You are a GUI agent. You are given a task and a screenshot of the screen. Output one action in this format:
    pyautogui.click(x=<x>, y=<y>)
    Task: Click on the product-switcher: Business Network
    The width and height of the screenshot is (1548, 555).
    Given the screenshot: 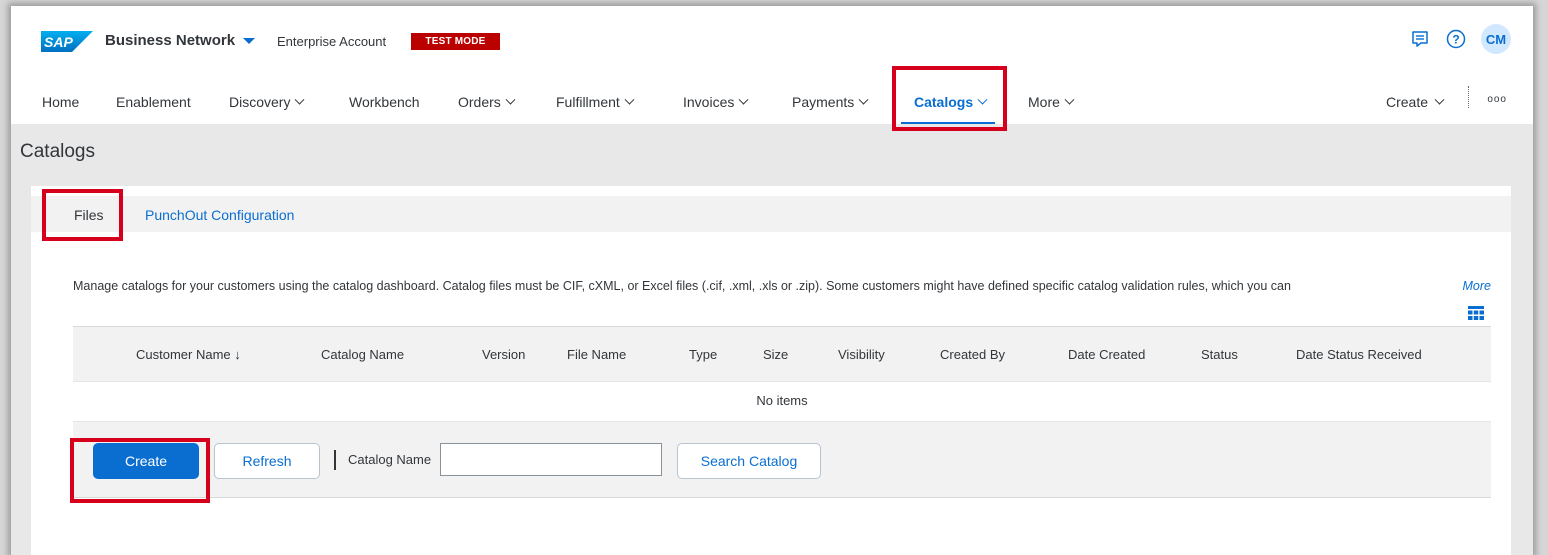 What is the action you would take?
    pyautogui.click(x=180, y=40)
    